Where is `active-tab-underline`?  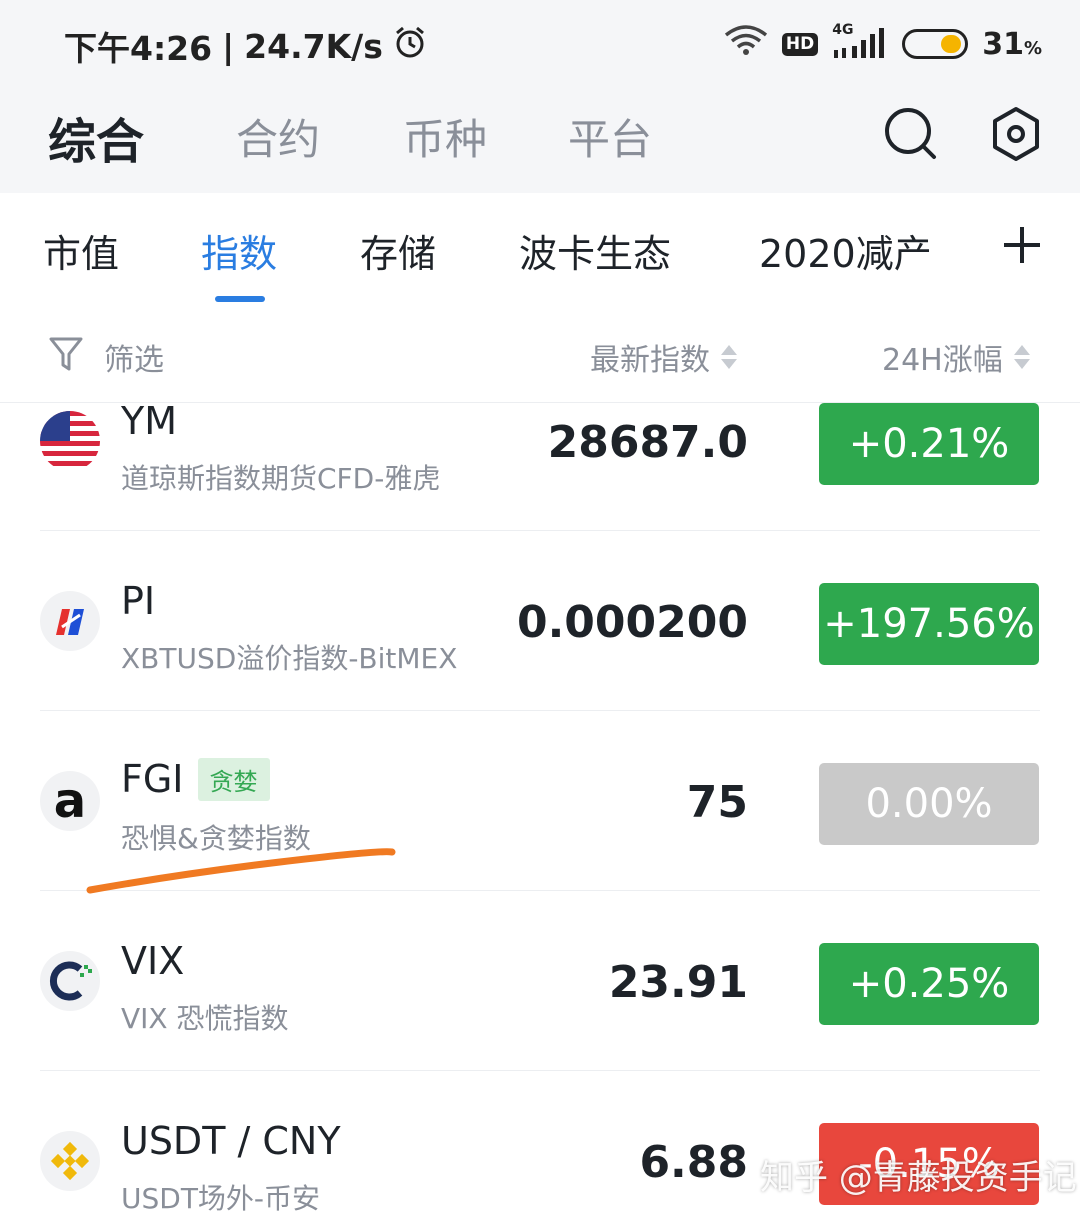
active-tab-underline is located at coordinates (240, 299).